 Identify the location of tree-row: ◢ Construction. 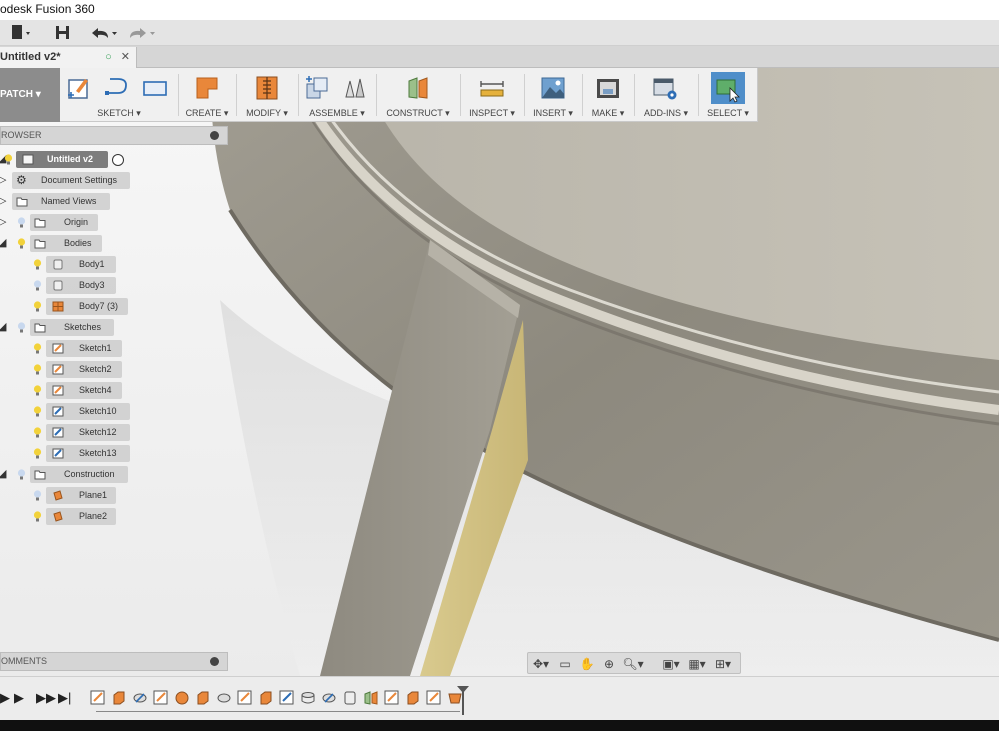
(70, 474).